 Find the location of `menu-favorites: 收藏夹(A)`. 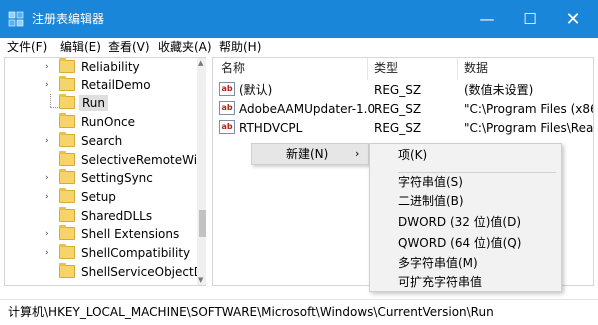

menu-favorites: 收藏夹(A) is located at coordinates (185, 47).